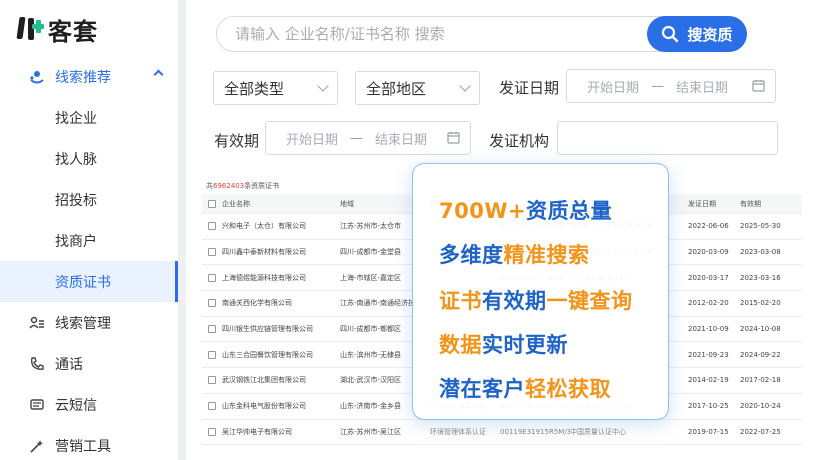 The height and width of the screenshot is (460, 815). Describe the element at coordinates (262, 186) in the screenshot. I see `result-count-suffix: 条资质证书` at that location.